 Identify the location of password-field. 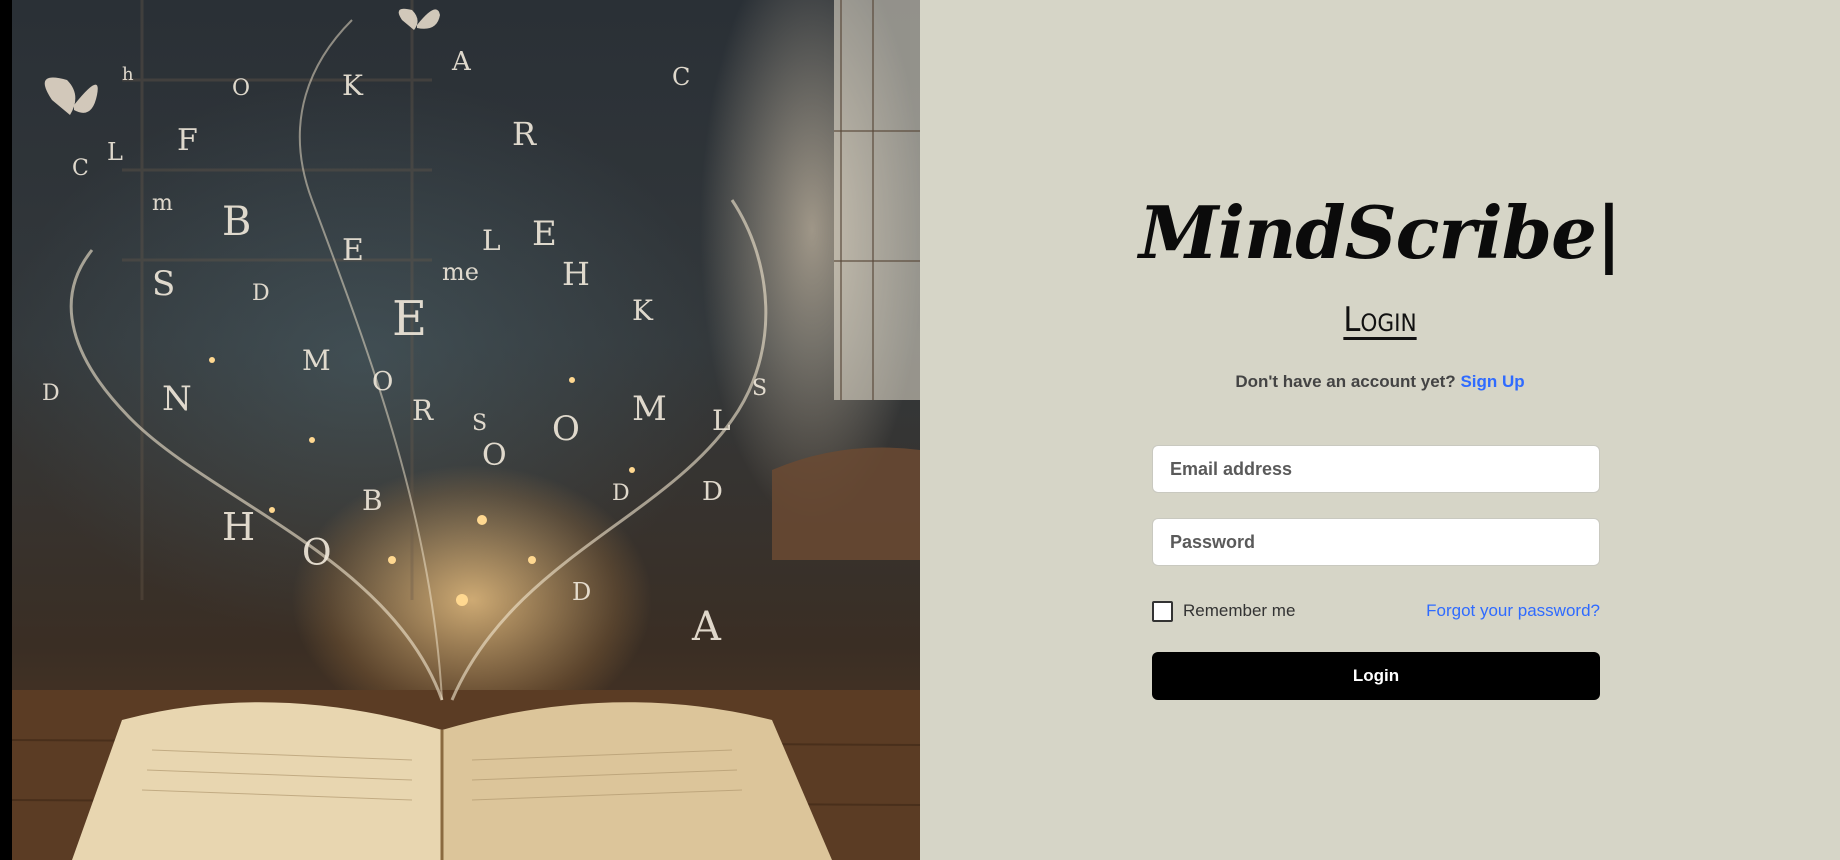
(1376, 542).